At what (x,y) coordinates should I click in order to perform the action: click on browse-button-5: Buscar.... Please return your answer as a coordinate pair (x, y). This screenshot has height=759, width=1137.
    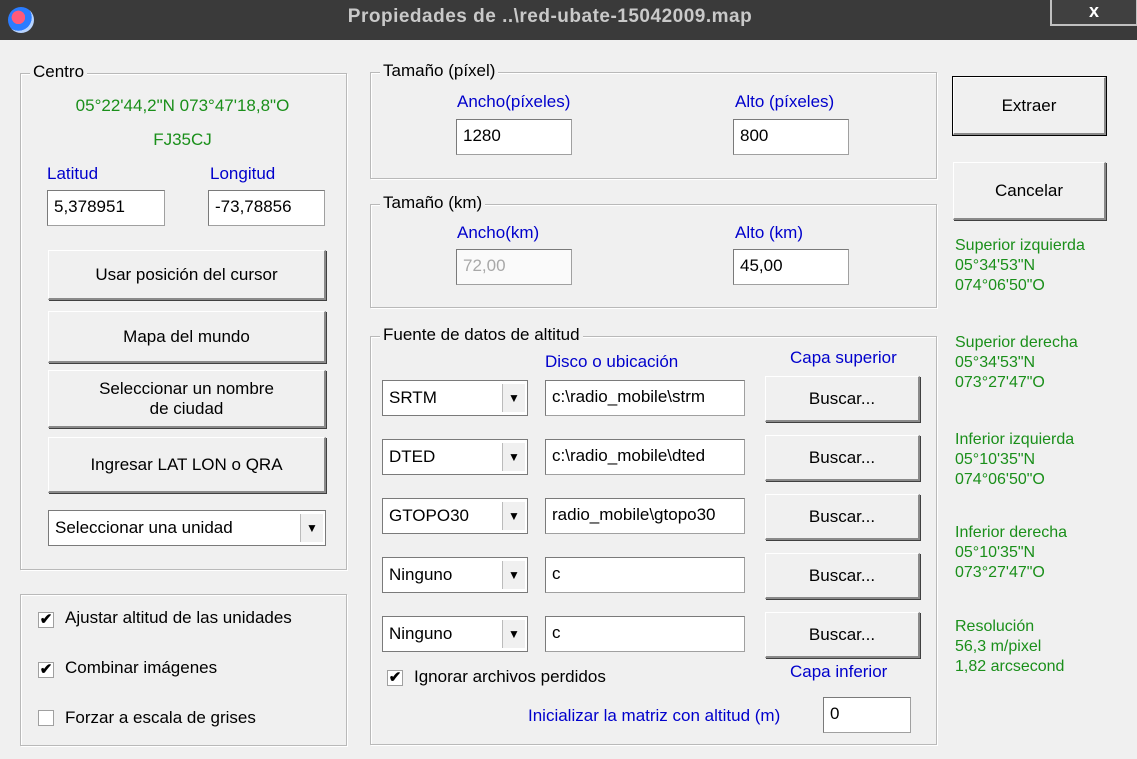
    Looking at the image, I should click on (842, 635).